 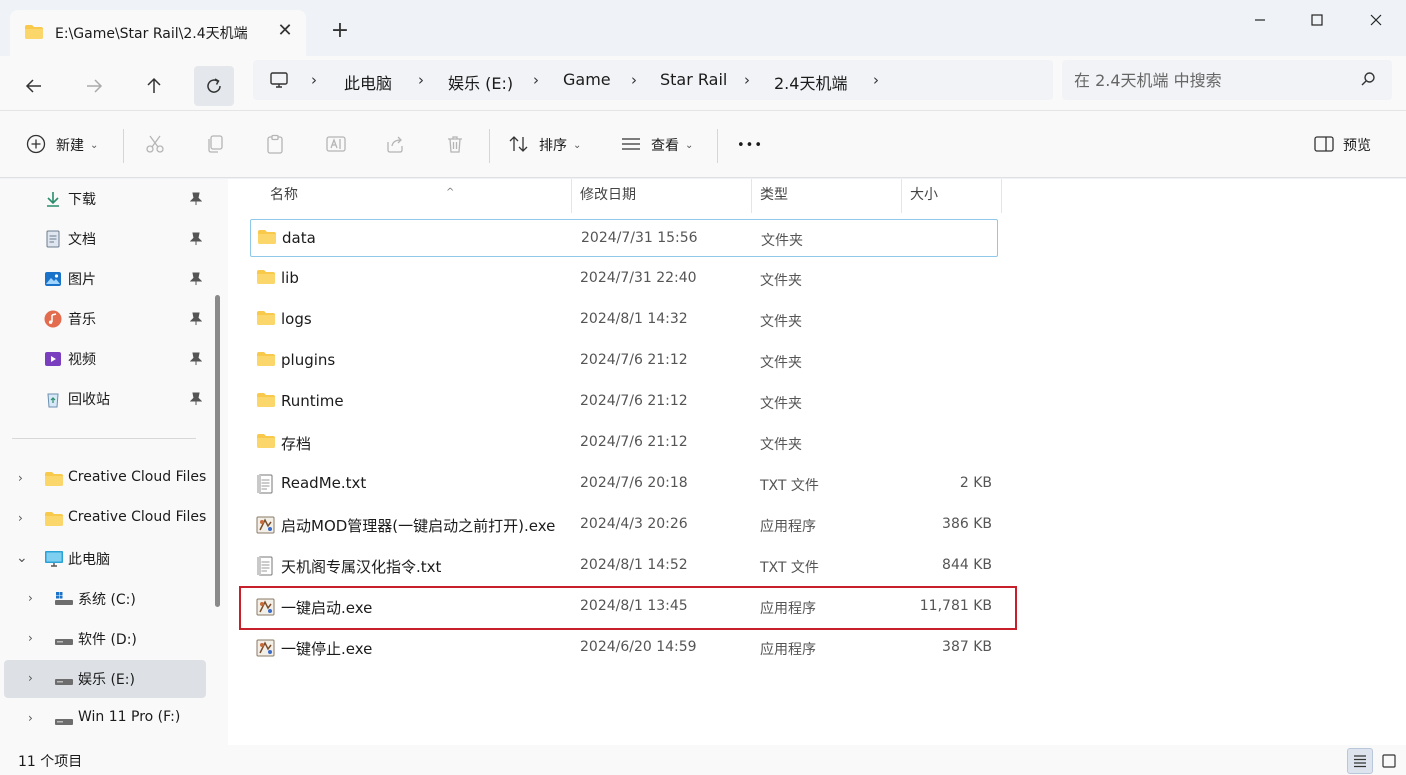 I want to click on file-row: 存档 2024/7/6 21:12 文件夹, so click(x=624, y=443).